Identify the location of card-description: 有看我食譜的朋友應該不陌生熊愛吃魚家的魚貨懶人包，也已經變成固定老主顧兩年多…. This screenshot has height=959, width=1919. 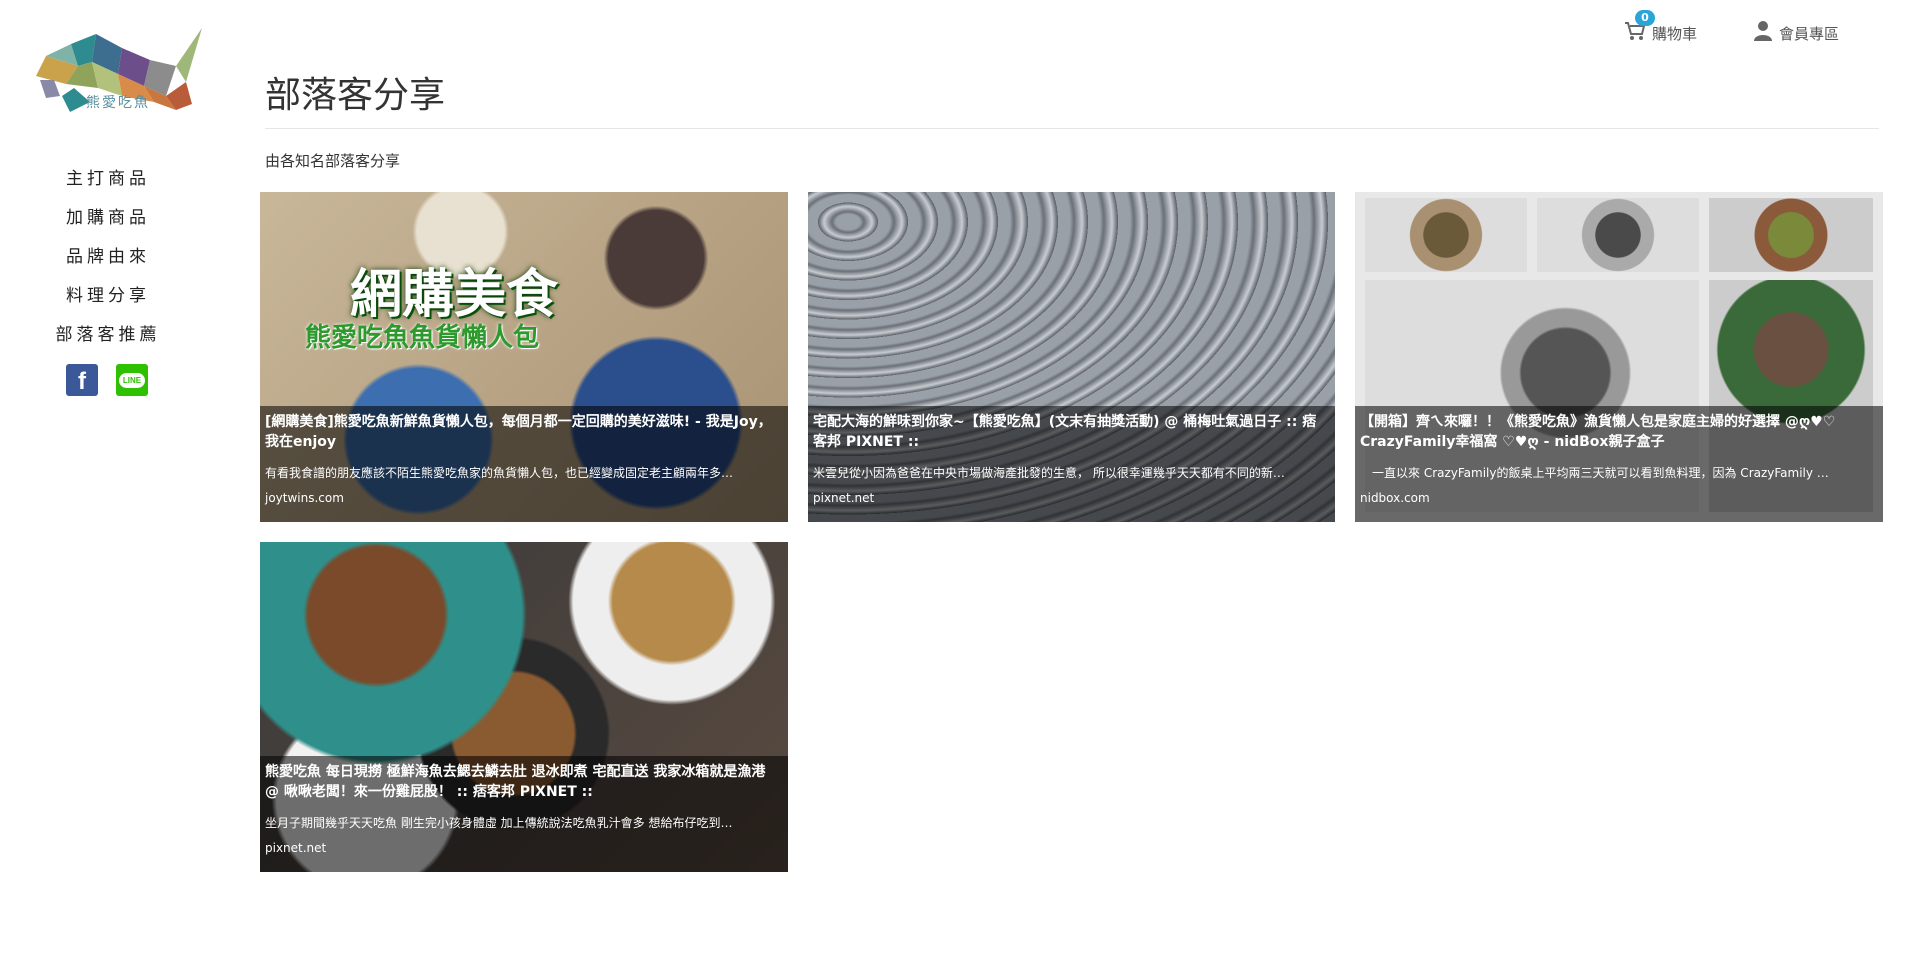
(499, 473).